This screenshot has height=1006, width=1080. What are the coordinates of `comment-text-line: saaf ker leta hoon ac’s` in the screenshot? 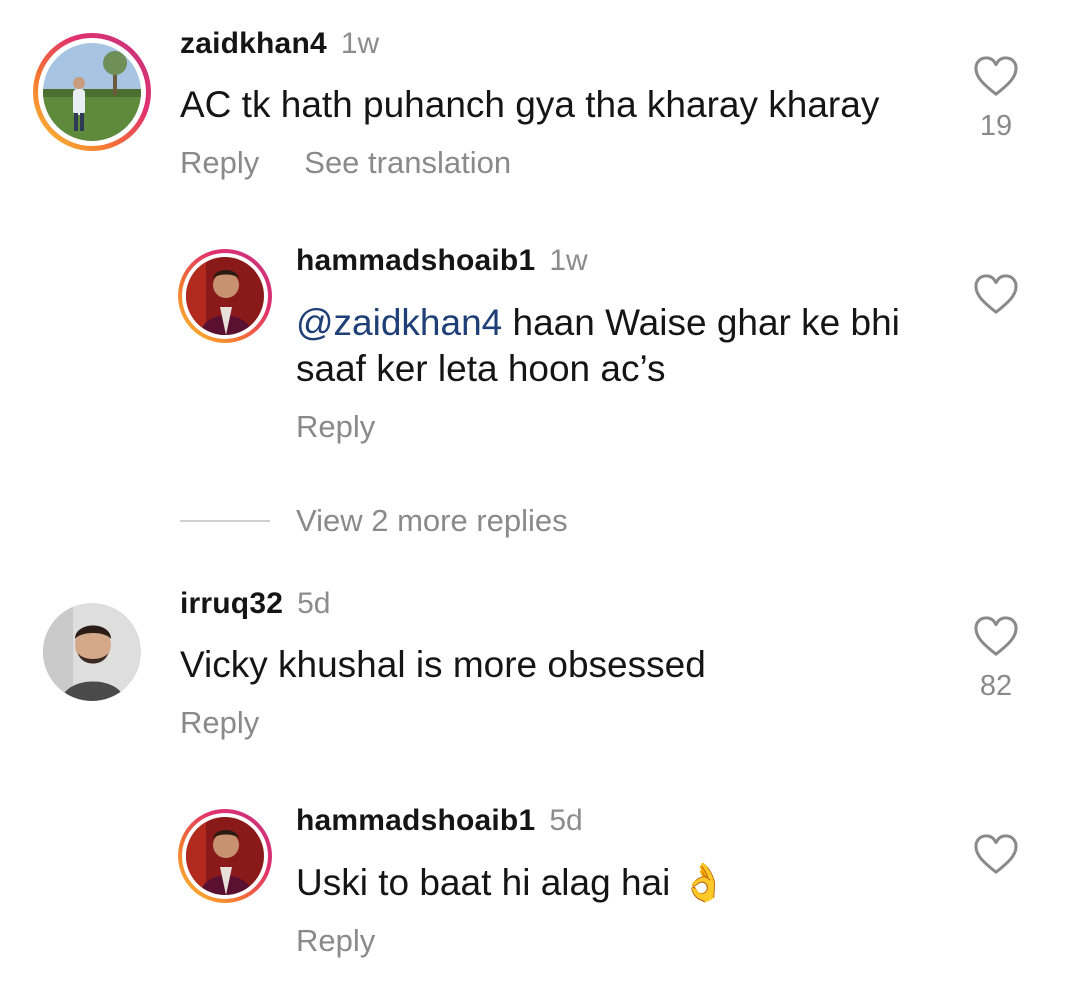 It's located at (481, 368).